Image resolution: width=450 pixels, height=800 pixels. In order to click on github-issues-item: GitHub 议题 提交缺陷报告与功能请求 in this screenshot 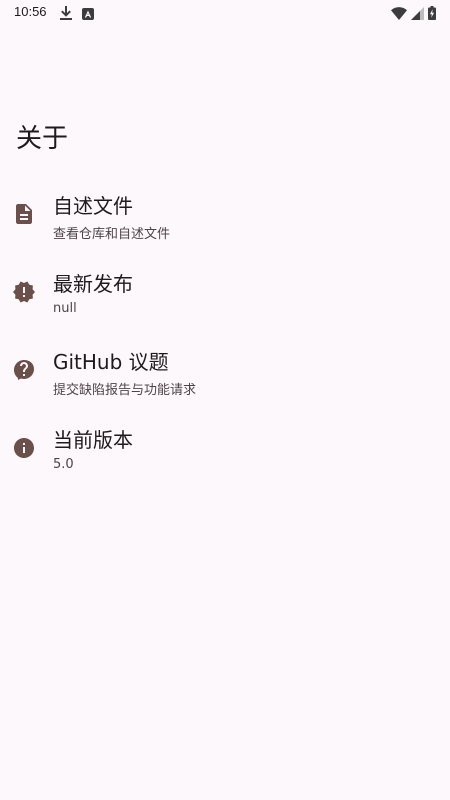, I will do `click(225, 371)`.